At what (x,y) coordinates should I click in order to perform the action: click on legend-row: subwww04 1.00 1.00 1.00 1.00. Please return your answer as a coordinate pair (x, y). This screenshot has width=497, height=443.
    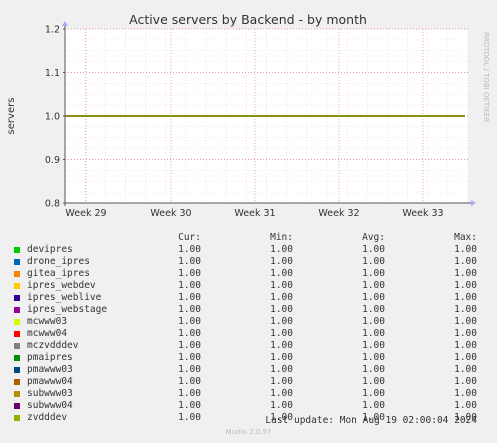
    Looking at the image, I should click on (248, 406).